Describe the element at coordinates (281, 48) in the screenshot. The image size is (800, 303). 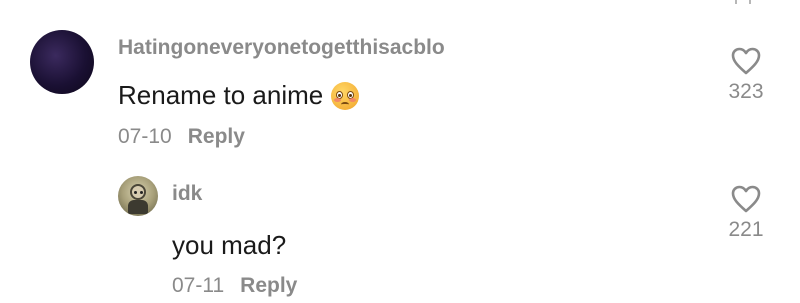
I see `comment-username: Hatingoneveryonetogetthisacblo` at that location.